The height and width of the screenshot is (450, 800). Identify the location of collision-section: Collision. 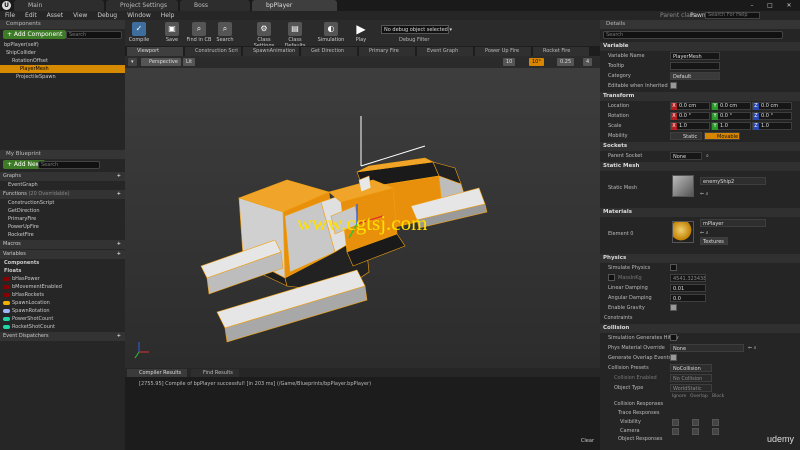
(700, 328).